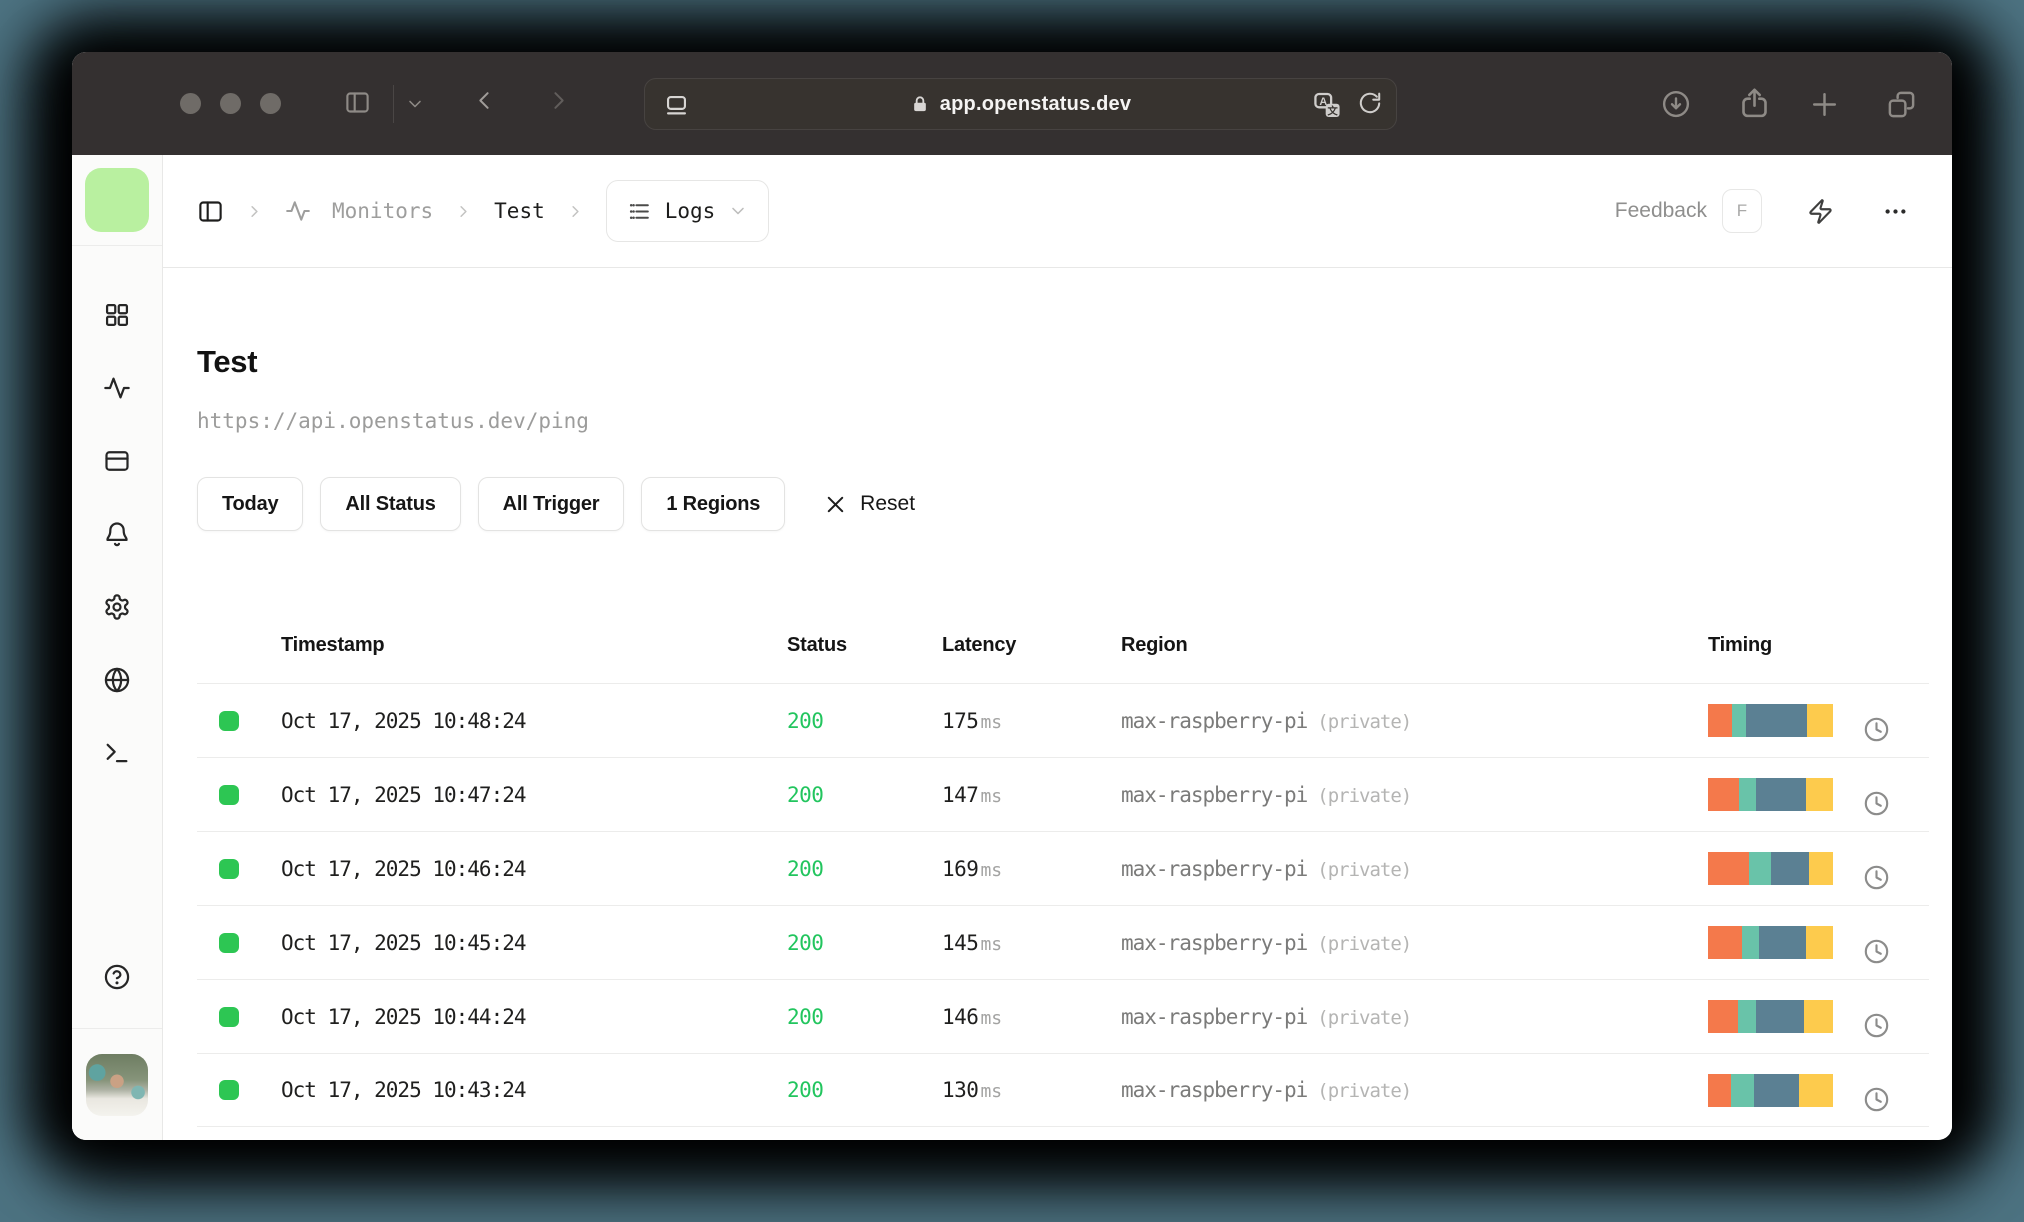 Image resolution: width=2024 pixels, height=1222 pixels. What do you see at coordinates (190, 103) in the screenshot?
I see `close-button` at bounding box center [190, 103].